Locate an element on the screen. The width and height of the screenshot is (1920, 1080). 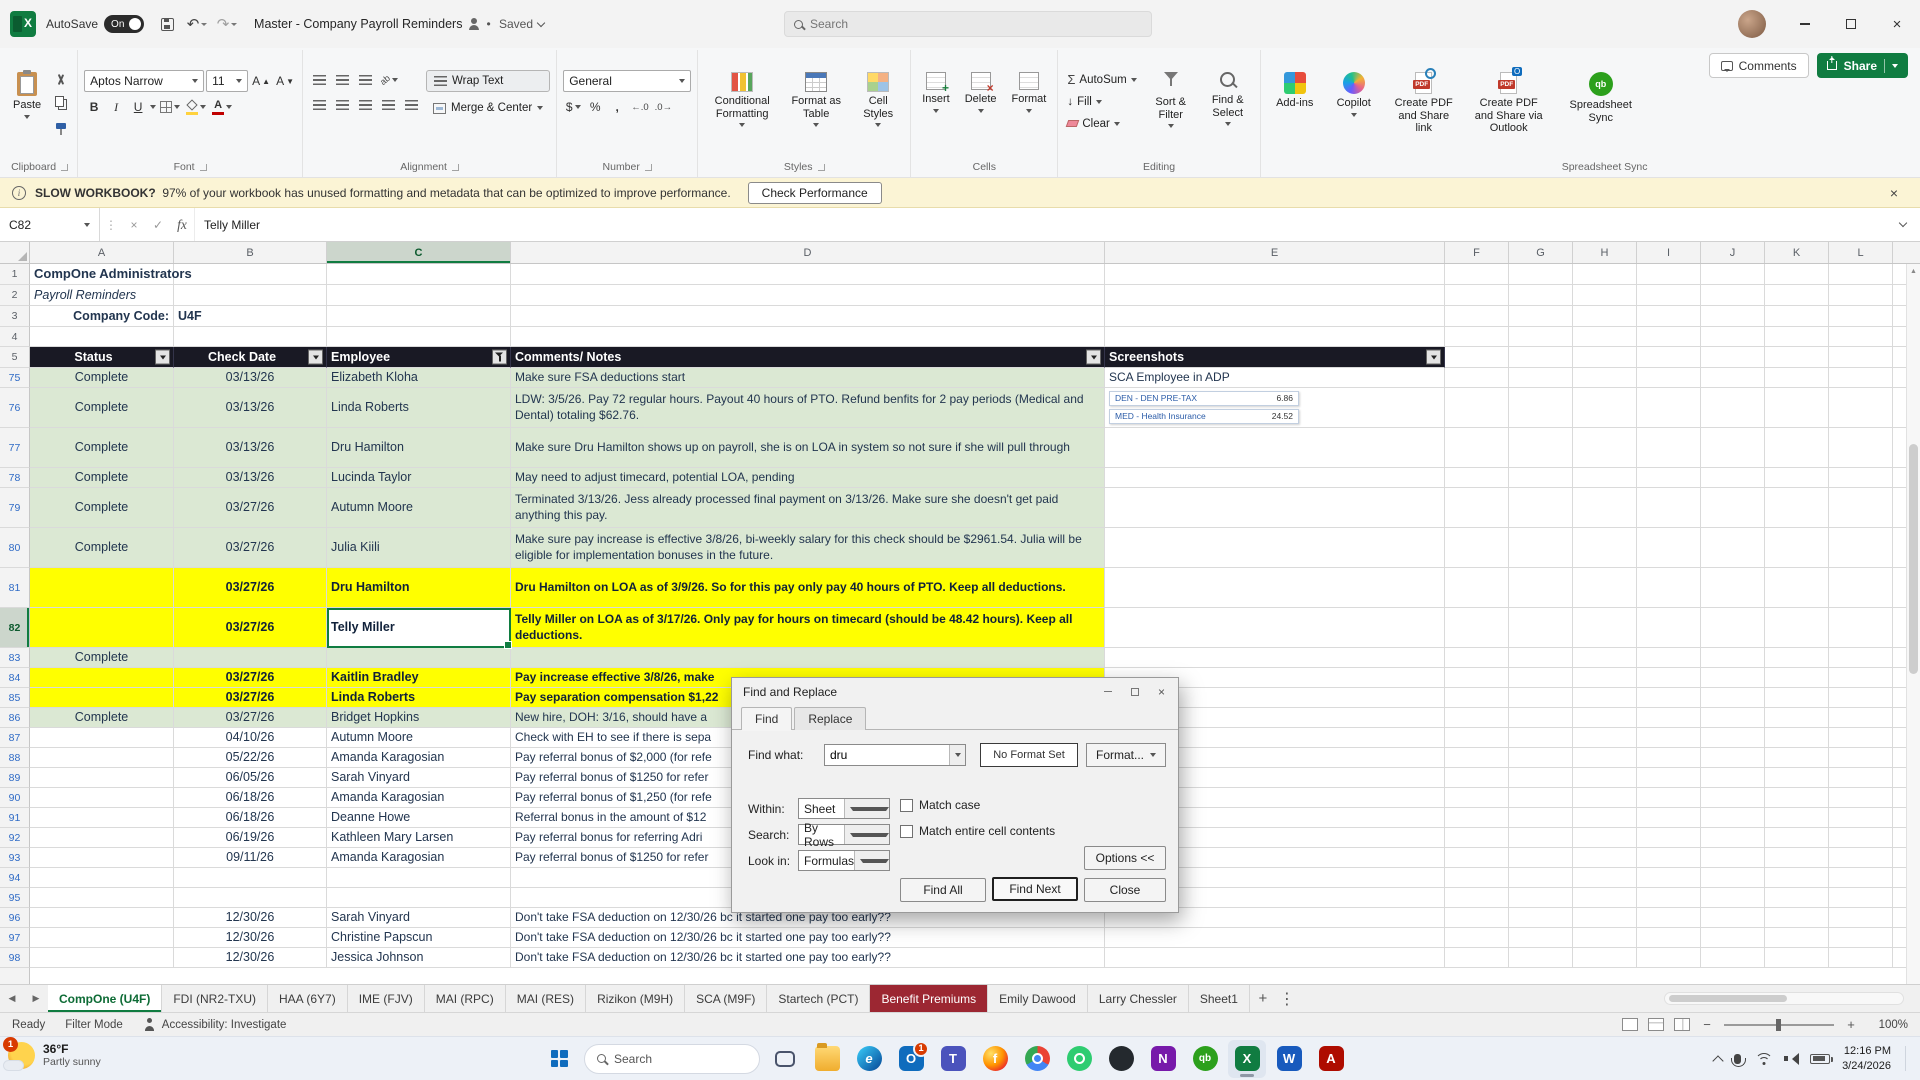
spreadsheet-sync-button: qb Spreadsheet Sync is located at coordinates (1601, 98).